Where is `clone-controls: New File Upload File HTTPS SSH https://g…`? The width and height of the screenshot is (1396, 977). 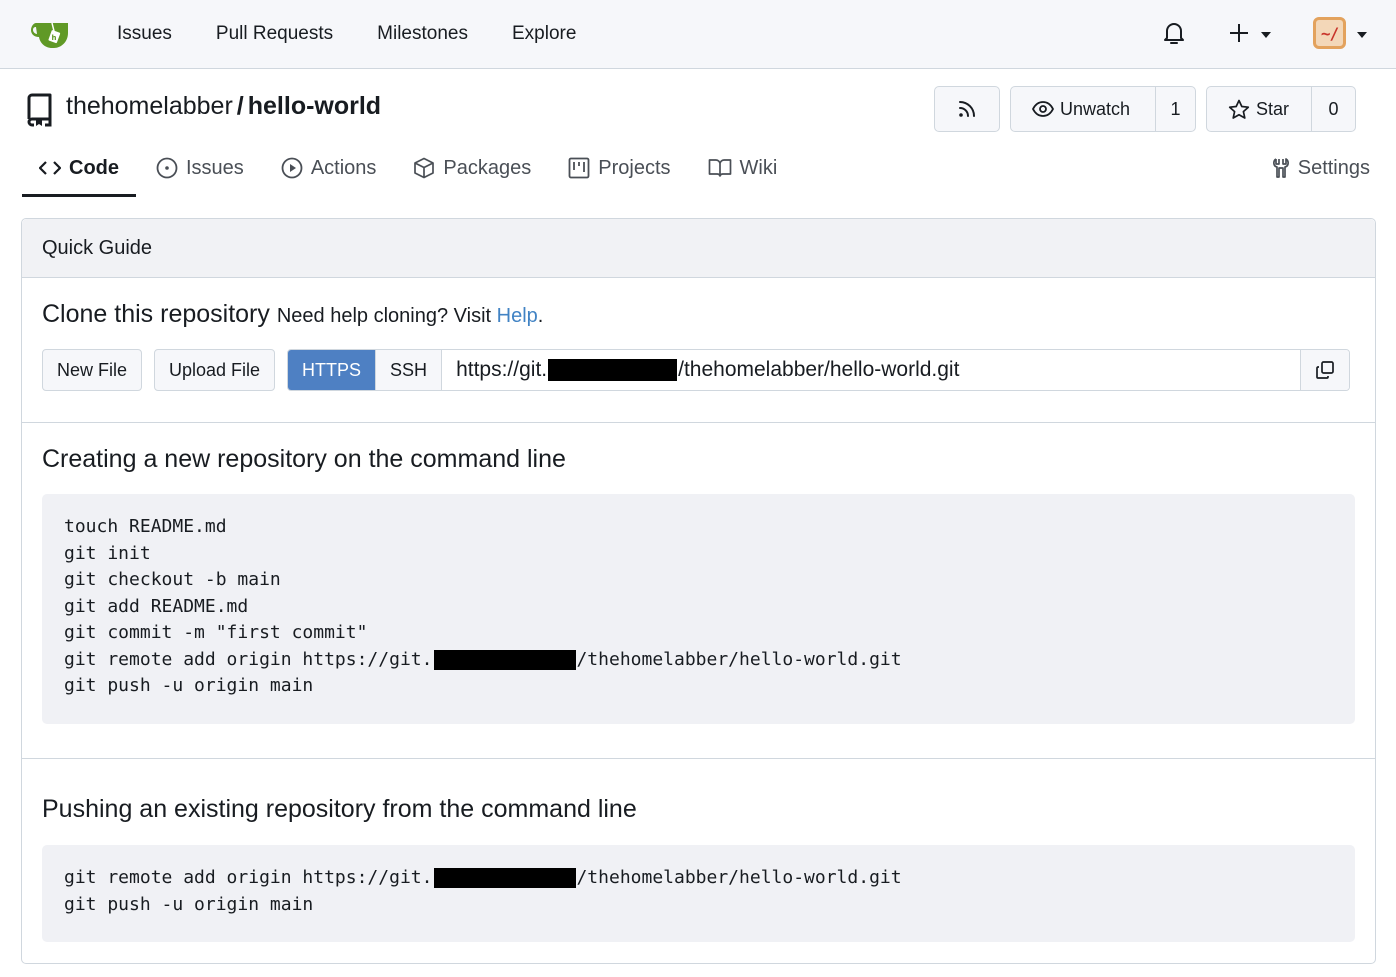
clone-controls: New File Upload File HTTPS SSH https://g… is located at coordinates (696, 370).